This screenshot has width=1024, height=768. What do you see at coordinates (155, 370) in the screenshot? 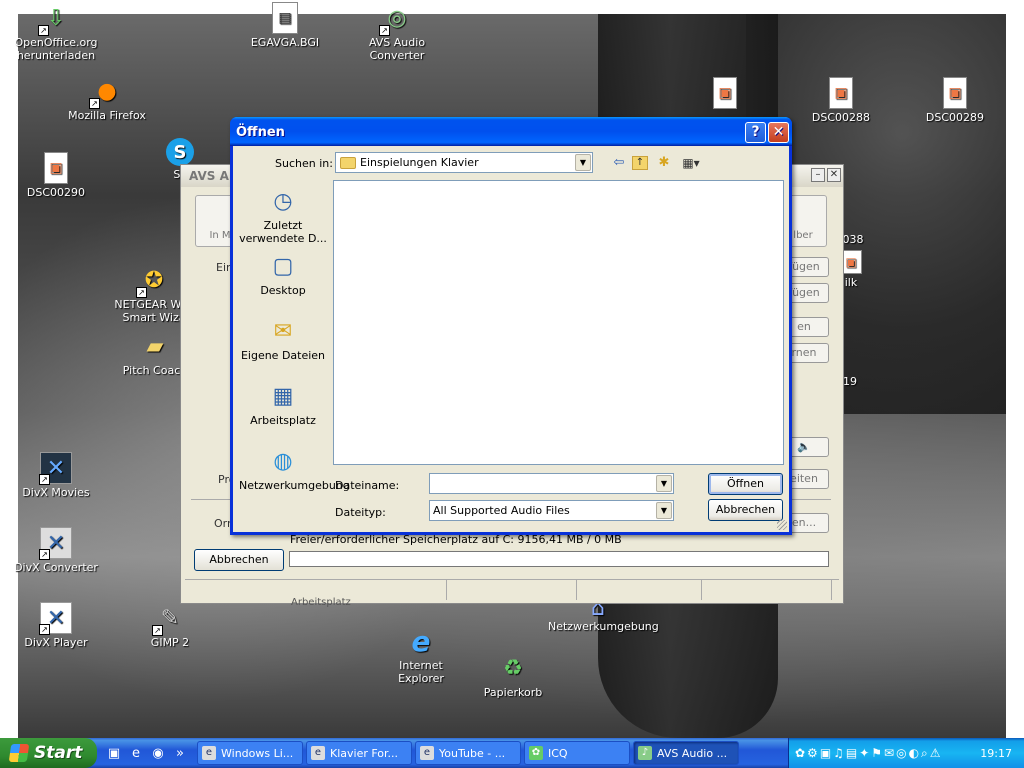
I see `desktop-icon-label: Pitch Coach` at bounding box center [155, 370].